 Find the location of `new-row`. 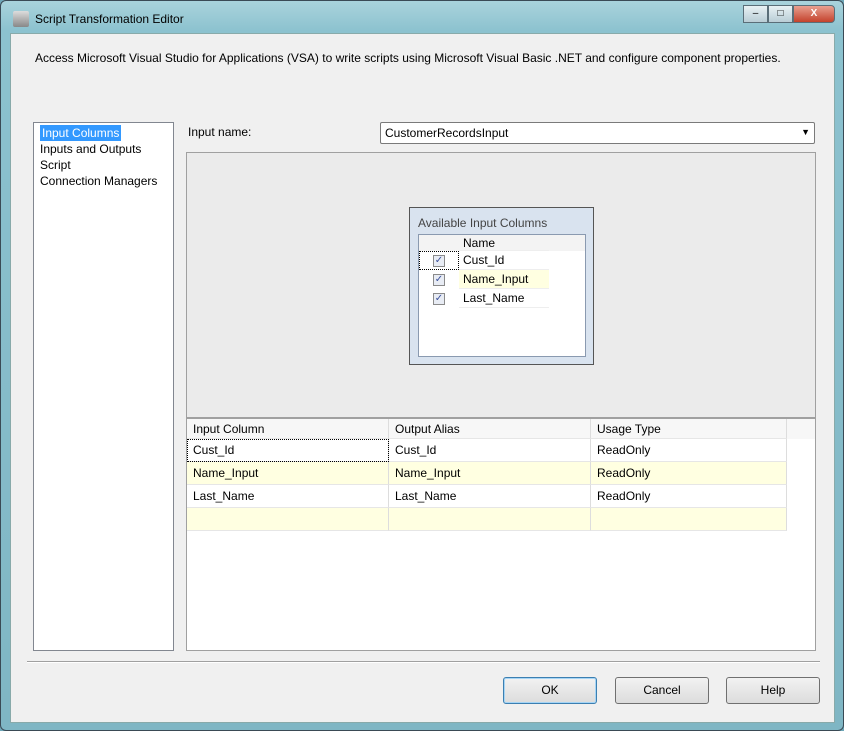

new-row is located at coordinates (501, 519).